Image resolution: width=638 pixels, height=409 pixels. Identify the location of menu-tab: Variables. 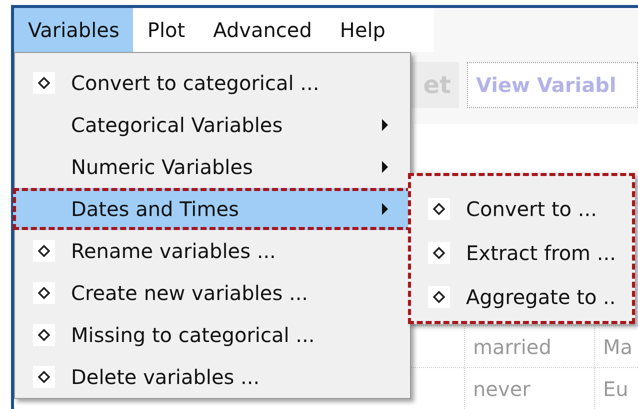
(74, 30).